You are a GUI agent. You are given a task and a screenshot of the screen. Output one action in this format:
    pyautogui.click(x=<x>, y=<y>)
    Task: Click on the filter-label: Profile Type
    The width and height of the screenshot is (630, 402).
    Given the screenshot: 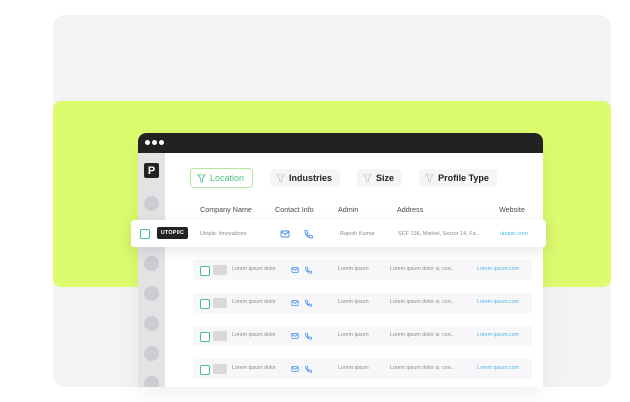 What is the action you would take?
    pyautogui.click(x=463, y=178)
    